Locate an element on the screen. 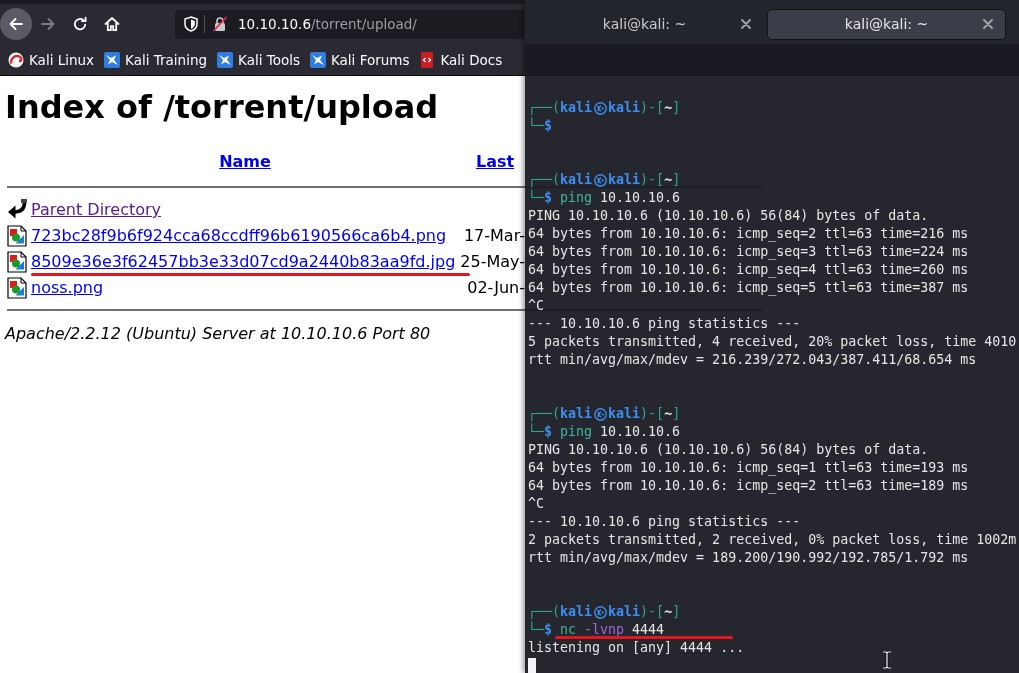 The image size is (1019, 673). output-line: 64 bytes from 10.10.10.6: icmp_seq=1 ttl=63 time=193 ms is located at coordinates (749, 468).